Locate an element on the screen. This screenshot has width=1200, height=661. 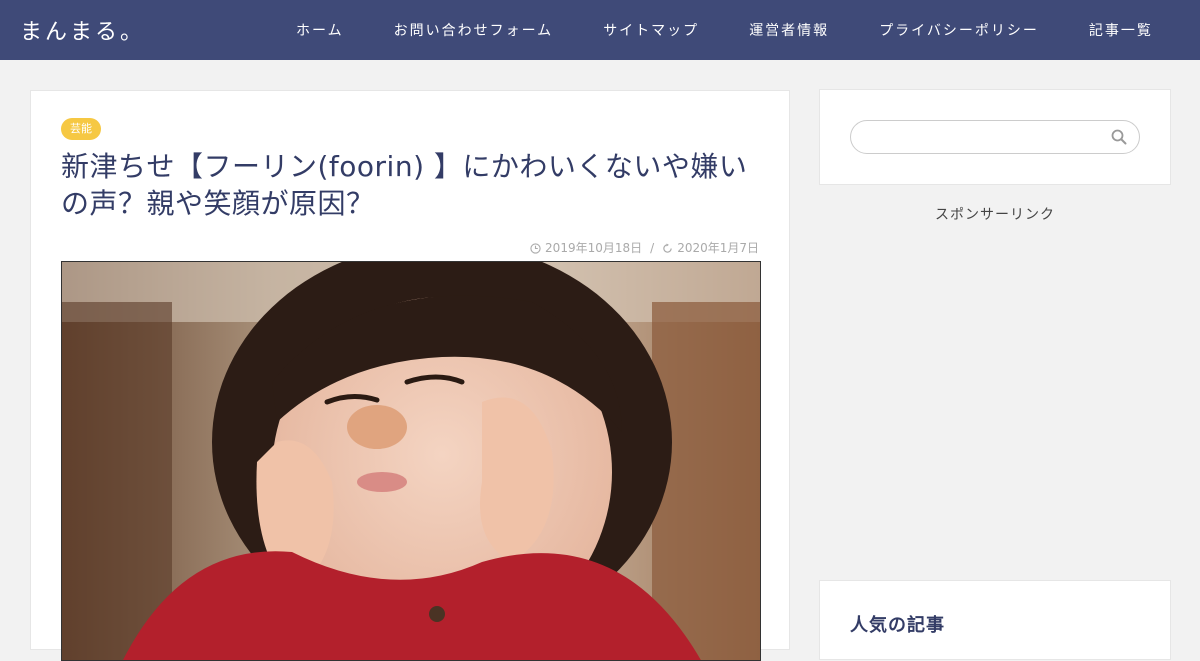
sidebar-search-card is located at coordinates (995, 137).